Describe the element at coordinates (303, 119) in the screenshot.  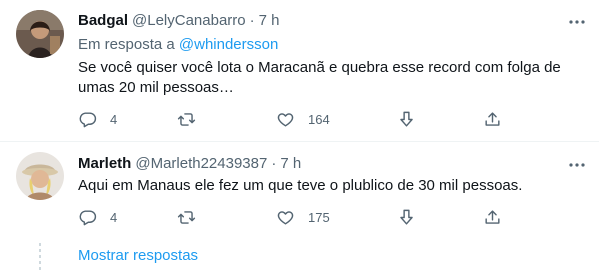
I see `like-button: 164` at that location.